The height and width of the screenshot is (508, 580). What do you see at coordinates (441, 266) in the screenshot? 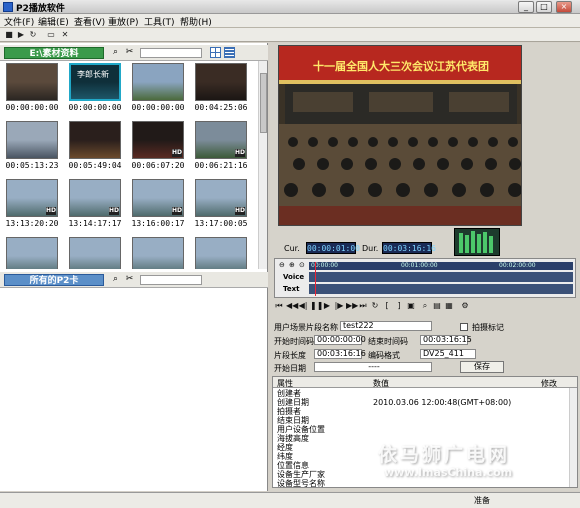
I see `timeline-ruler: 00:00:00 00:01:00:00 00:02:00:00` at bounding box center [441, 266].